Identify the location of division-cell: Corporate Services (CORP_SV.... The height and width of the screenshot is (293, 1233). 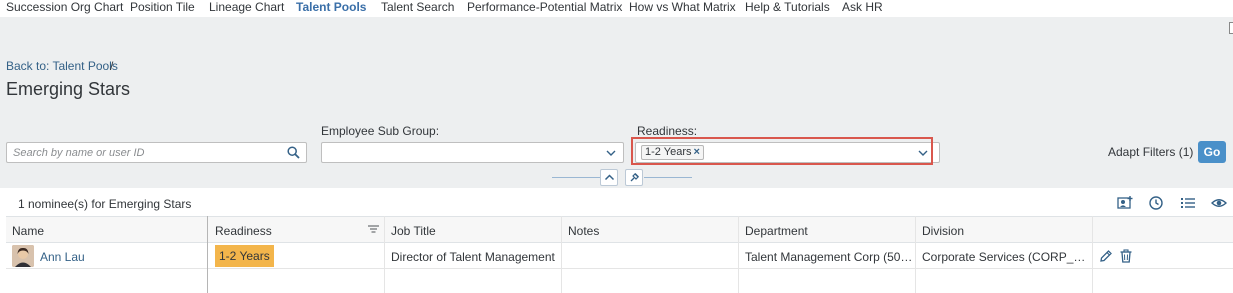
(1006, 257).